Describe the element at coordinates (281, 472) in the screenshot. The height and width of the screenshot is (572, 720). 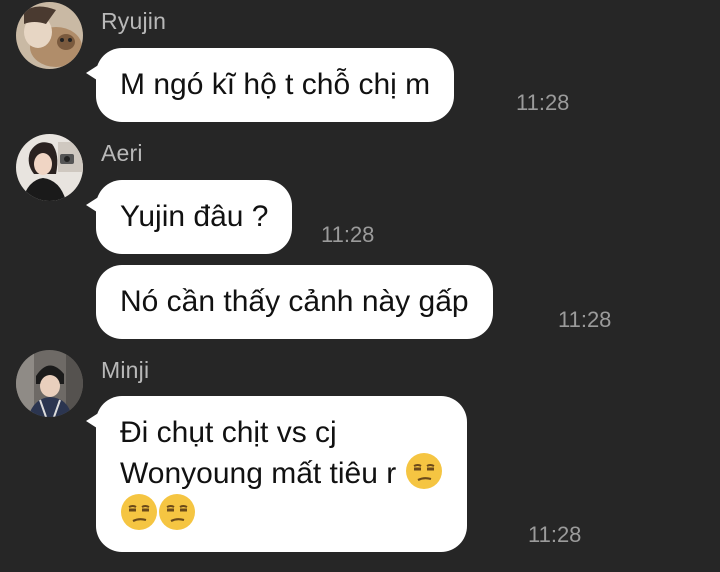
I see `message-text-line: Wonyoung mất tiêu r` at that location.